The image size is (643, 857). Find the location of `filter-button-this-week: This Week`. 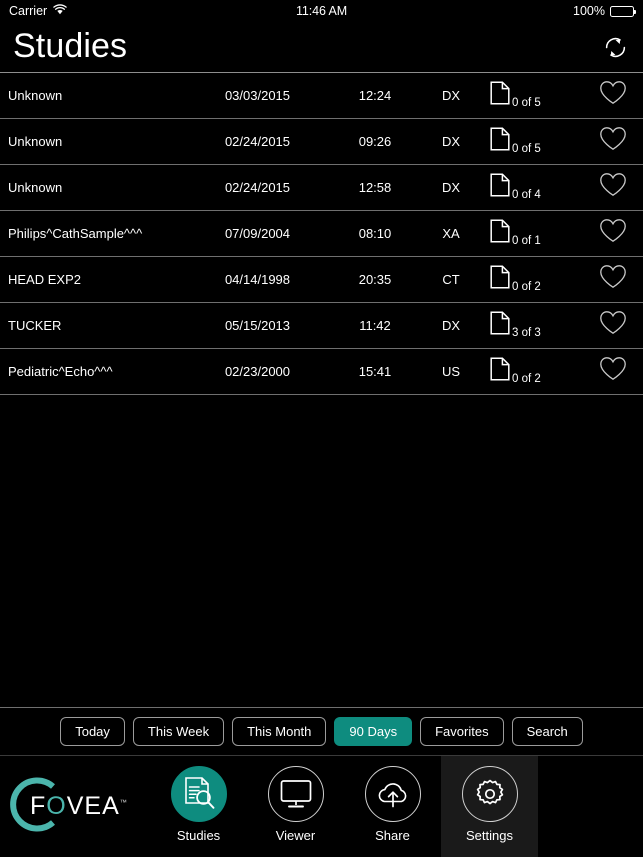

filter-button-this-week: This Week is located at coordinates (178, 731).